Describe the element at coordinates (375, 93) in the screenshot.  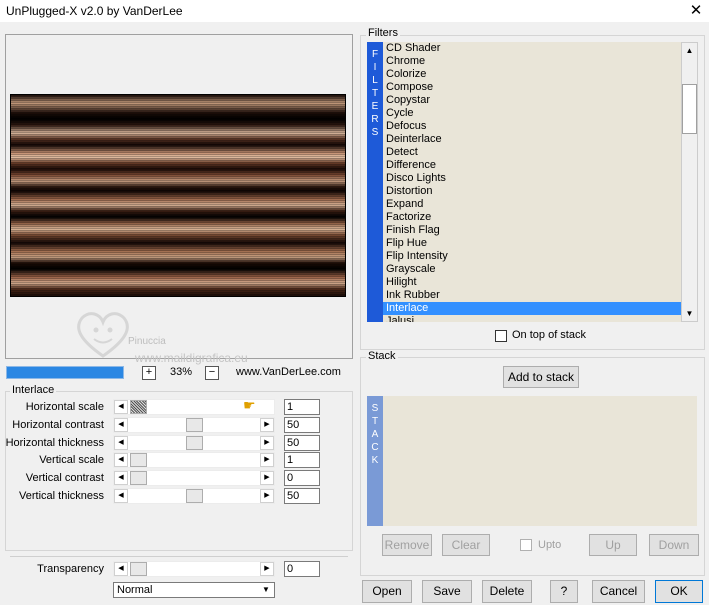
I see `filters-strip-letter: T` at that location.